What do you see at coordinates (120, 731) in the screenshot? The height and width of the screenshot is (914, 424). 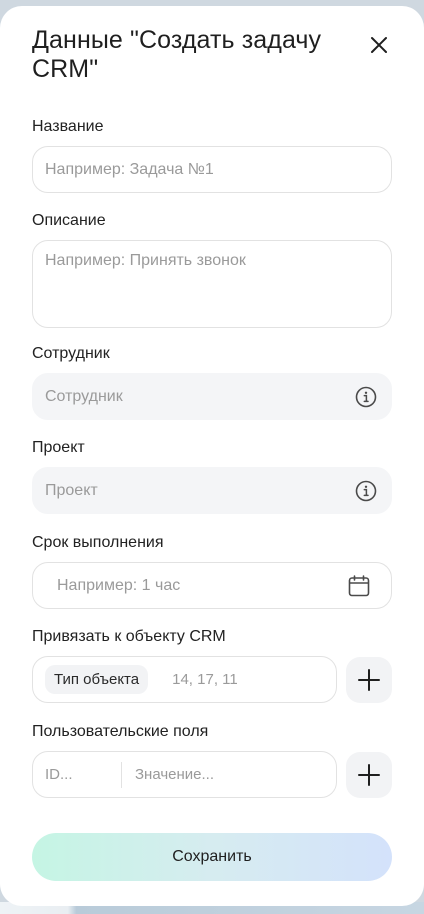 I see `custom-fields-label: Пользовательские поля` at bounding box center [120, 731].